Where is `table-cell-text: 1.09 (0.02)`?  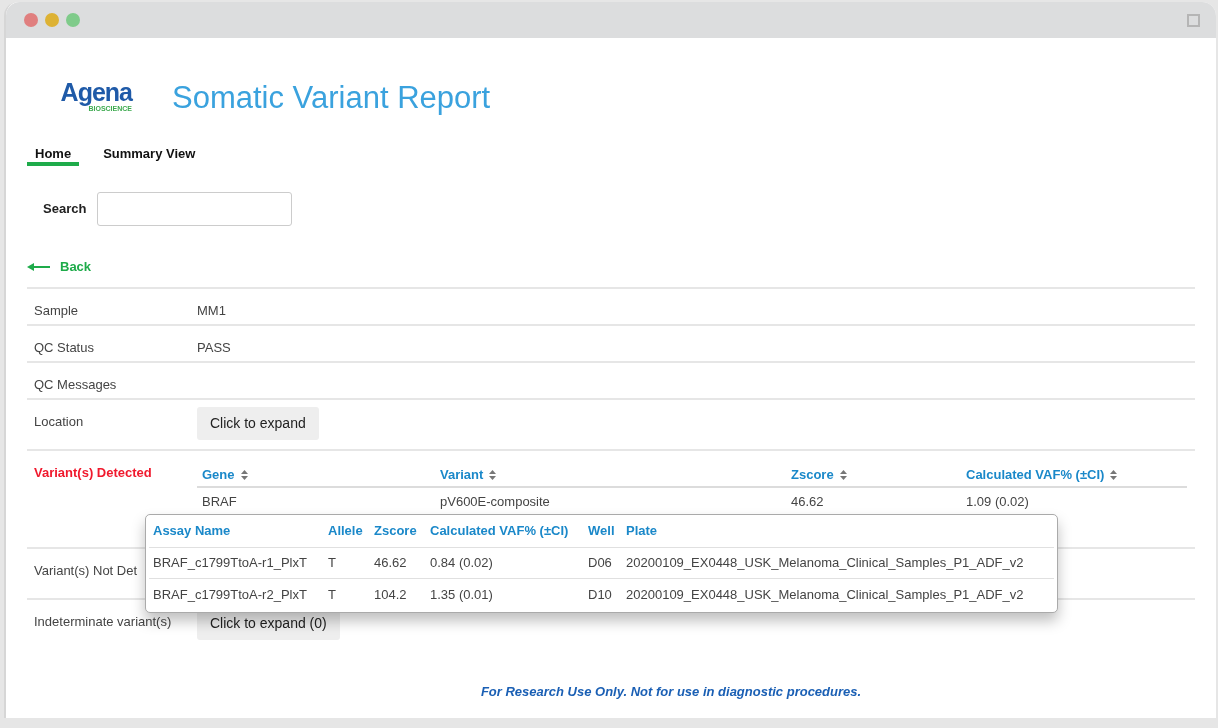
table-cell-text: 1.09 (0.02) is located at coordinates (998, 501).